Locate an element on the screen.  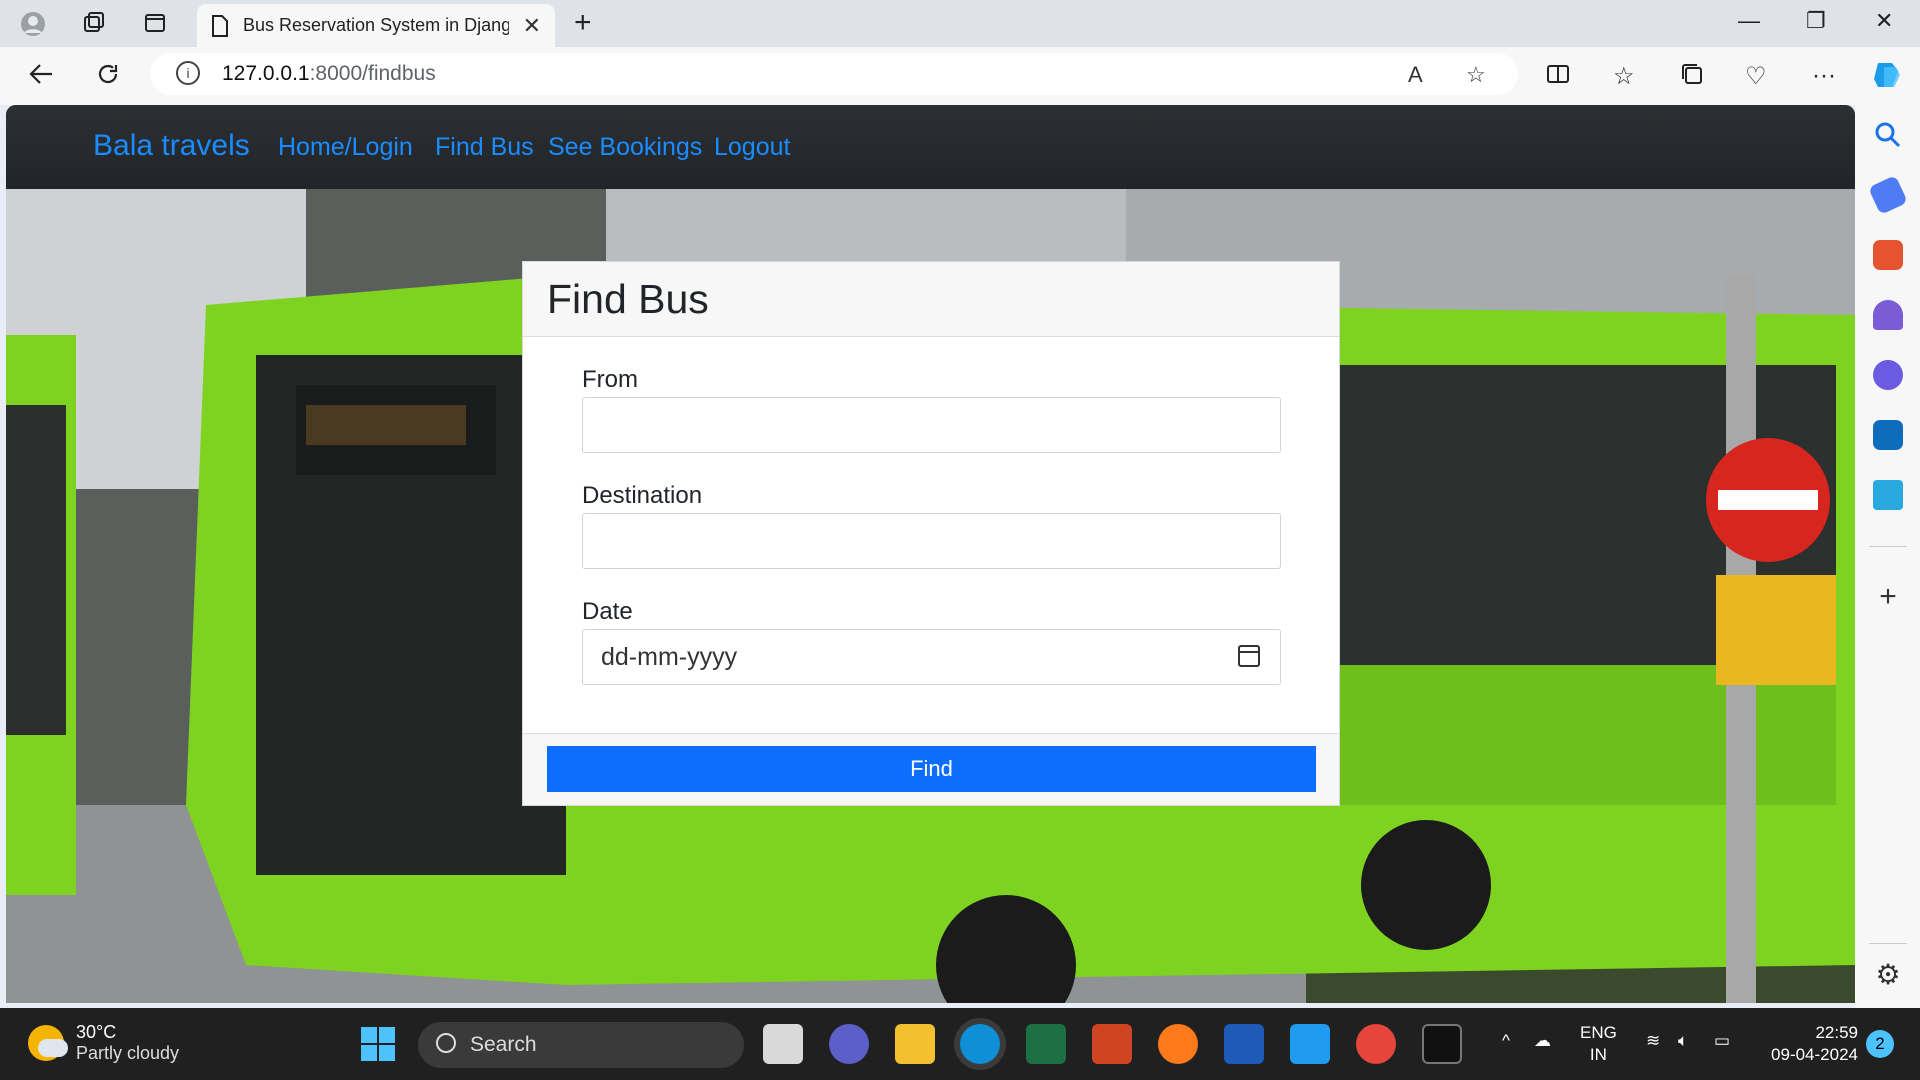
nav-logout: Logout is located at coordinates (752, 147).